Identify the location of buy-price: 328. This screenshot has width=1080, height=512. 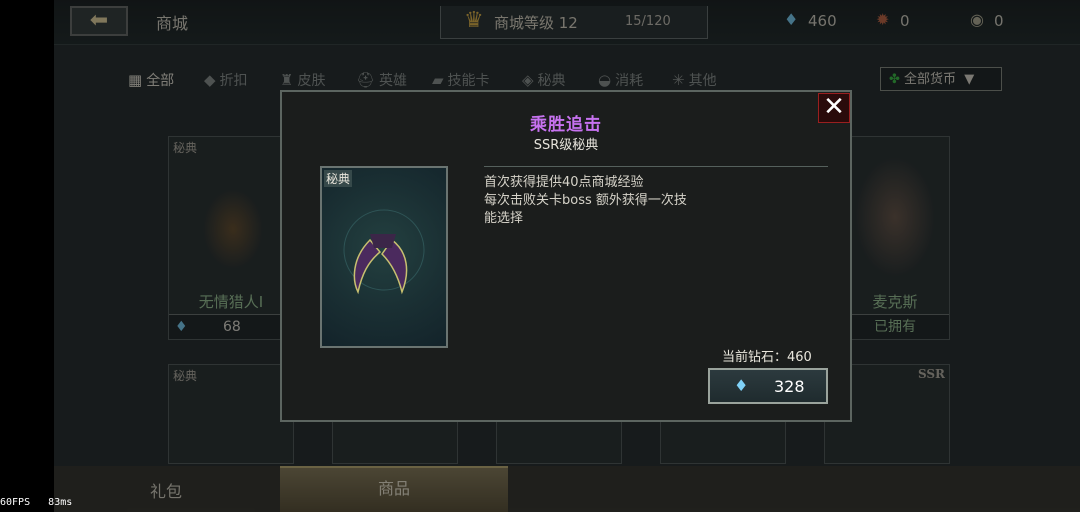
(789, 386).